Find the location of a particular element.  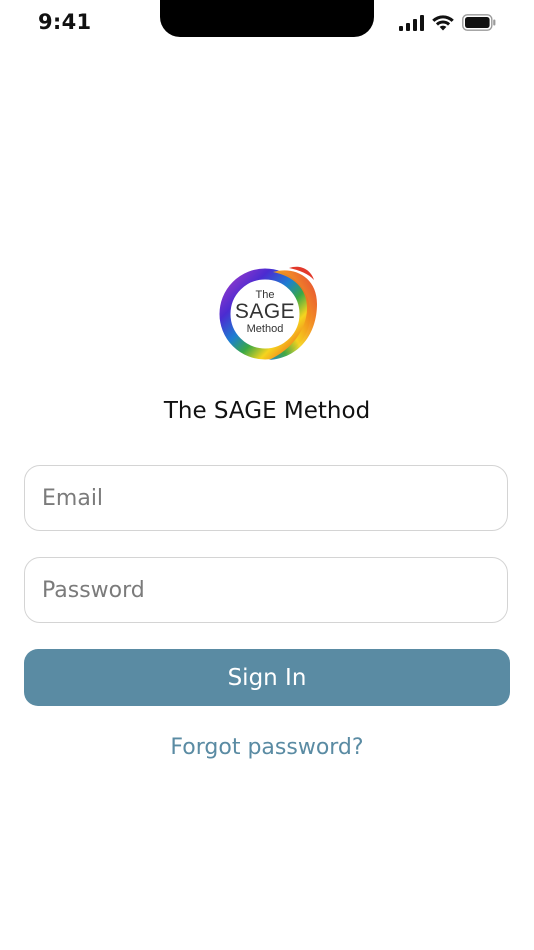

email-input is located at coordinates (266, 498).